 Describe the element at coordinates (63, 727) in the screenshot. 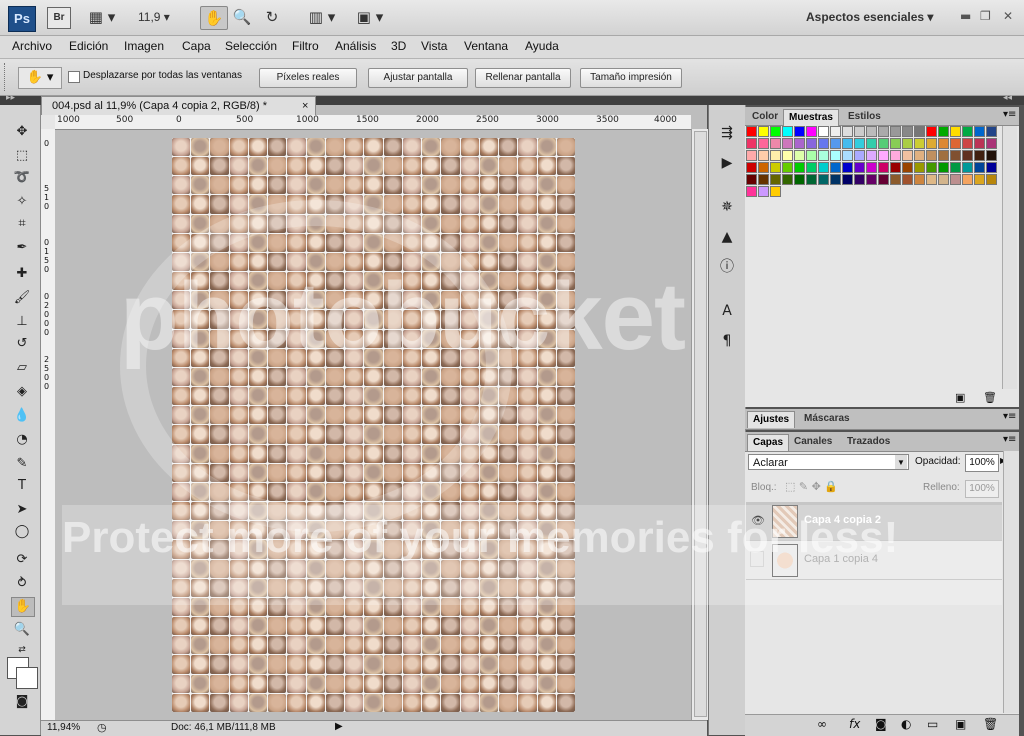

I see `zoom-percentage: 11,94%` at that location.